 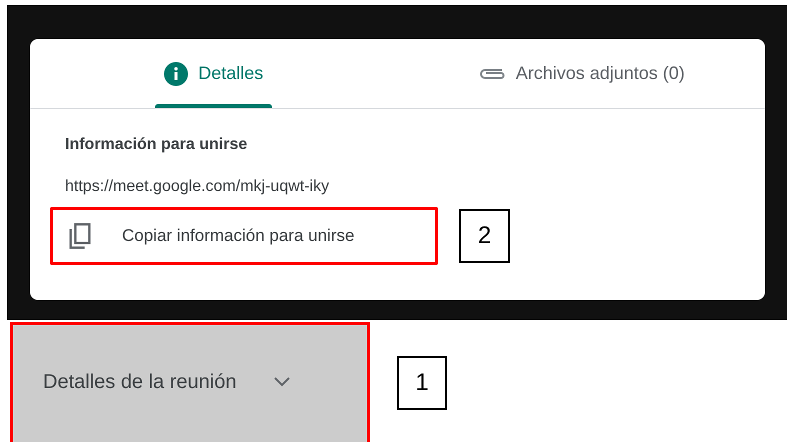 I want to click on tab: Detalles, so click(x=214, y=73).